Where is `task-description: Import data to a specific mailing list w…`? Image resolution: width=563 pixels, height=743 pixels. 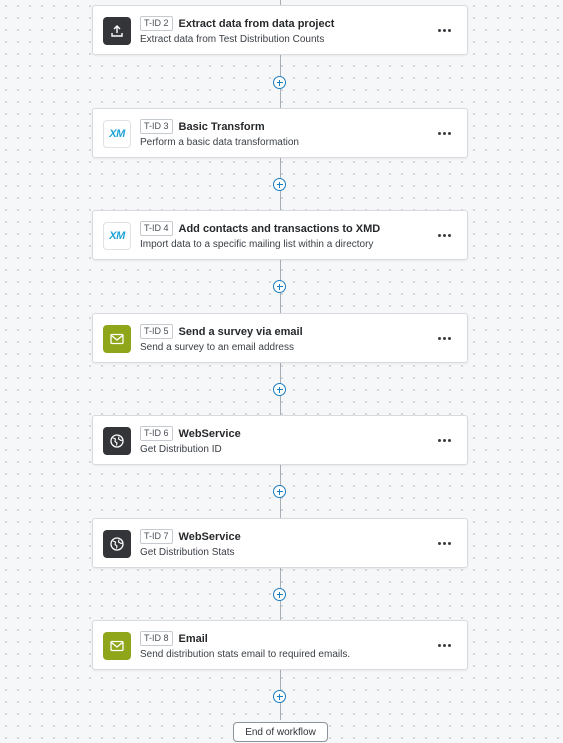 task-description: Import data to a specific mailing list w… is located at coordinates (257, 244).